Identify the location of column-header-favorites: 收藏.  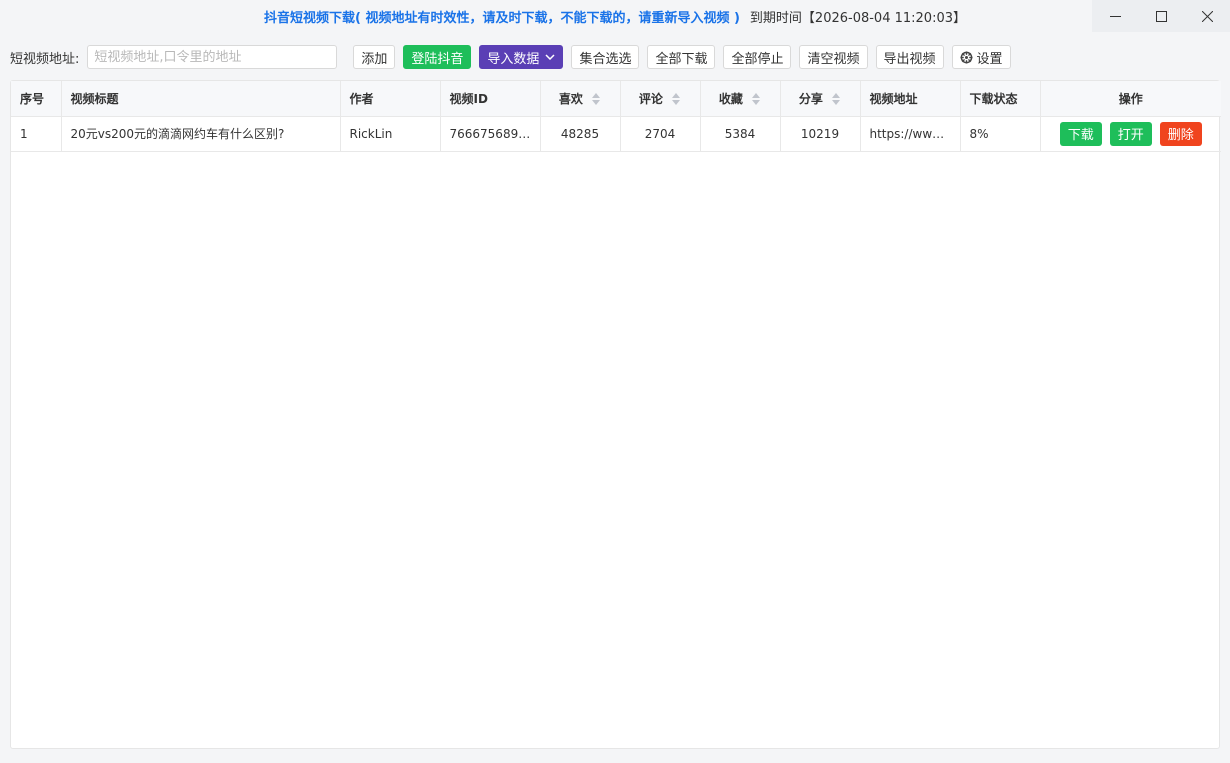
(740, 99).